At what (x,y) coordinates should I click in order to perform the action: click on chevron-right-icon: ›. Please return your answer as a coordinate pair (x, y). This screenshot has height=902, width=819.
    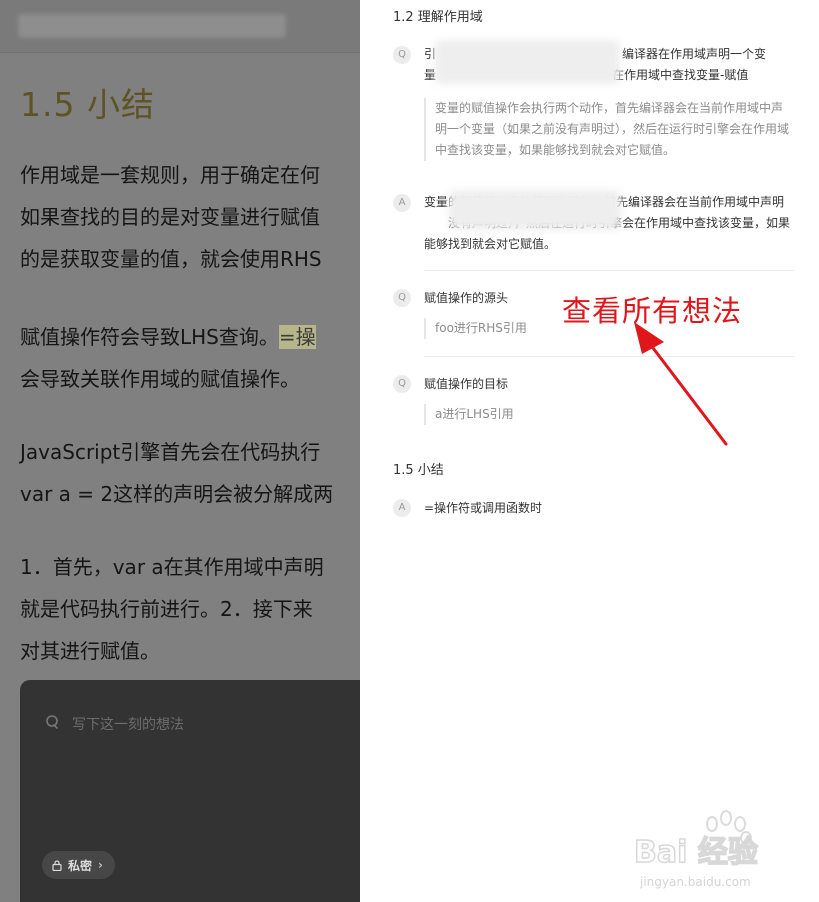
    Looking at the image, I should click on (100, 865).